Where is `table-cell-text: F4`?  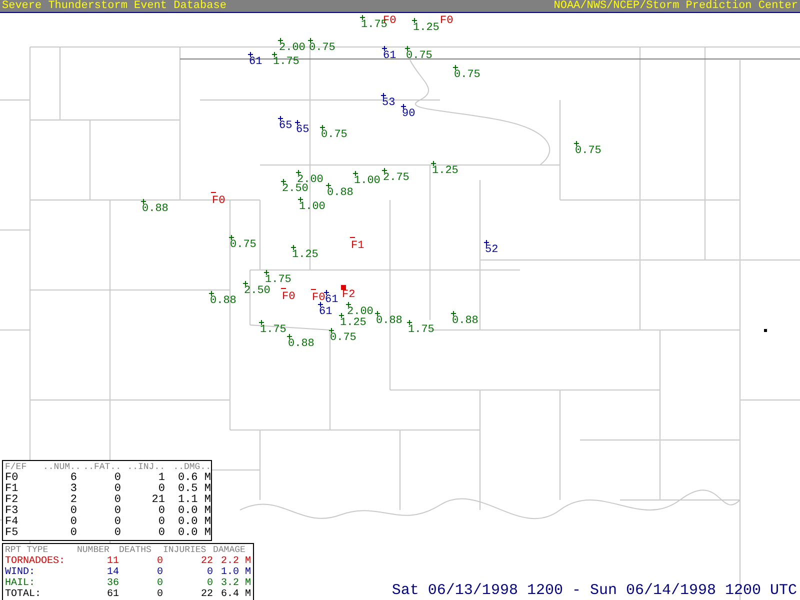
table-cell-text: F4 is located at coordinates (12, 522).